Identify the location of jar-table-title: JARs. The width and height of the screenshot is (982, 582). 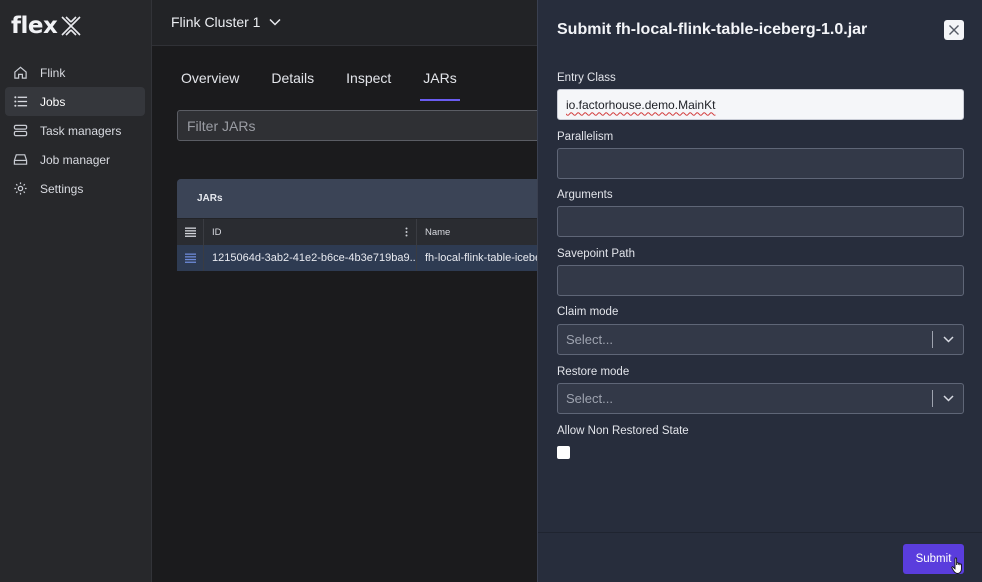
(367, 198).